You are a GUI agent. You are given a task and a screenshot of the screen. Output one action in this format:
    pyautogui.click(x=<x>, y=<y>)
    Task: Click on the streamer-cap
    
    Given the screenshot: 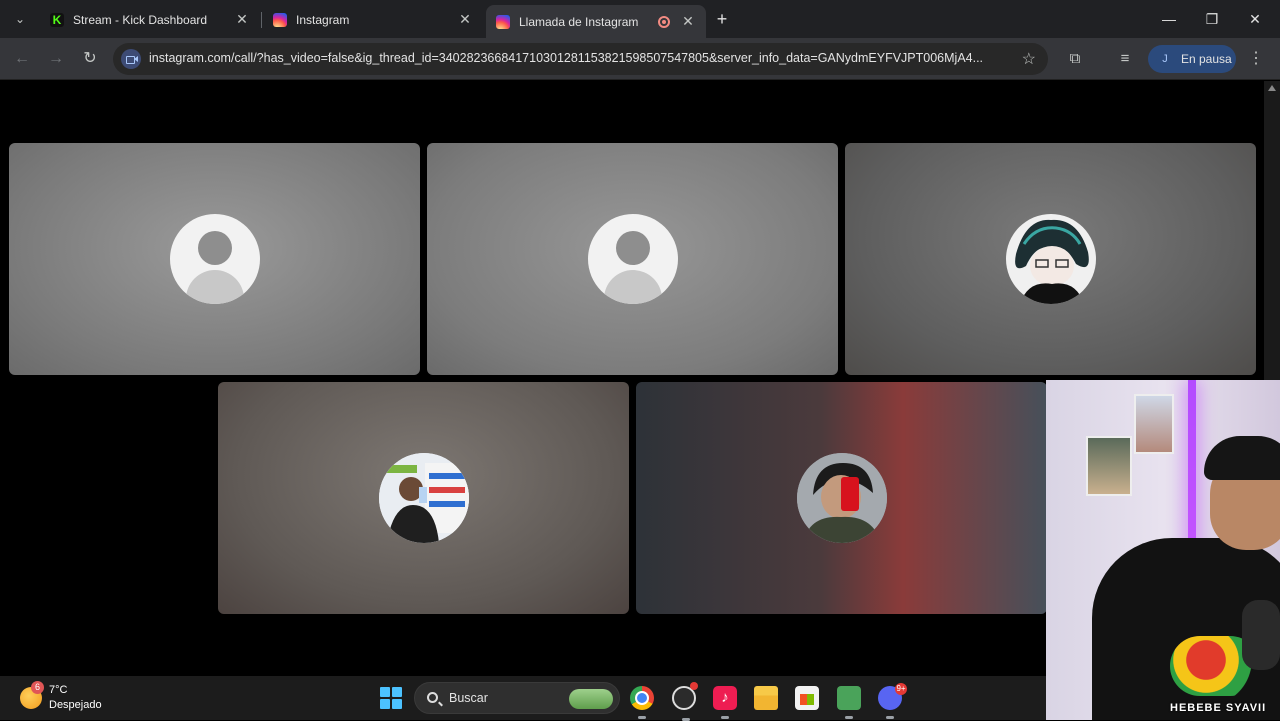 What is the action you would take?
    pyautogui.click(x=1242, y=458)
    